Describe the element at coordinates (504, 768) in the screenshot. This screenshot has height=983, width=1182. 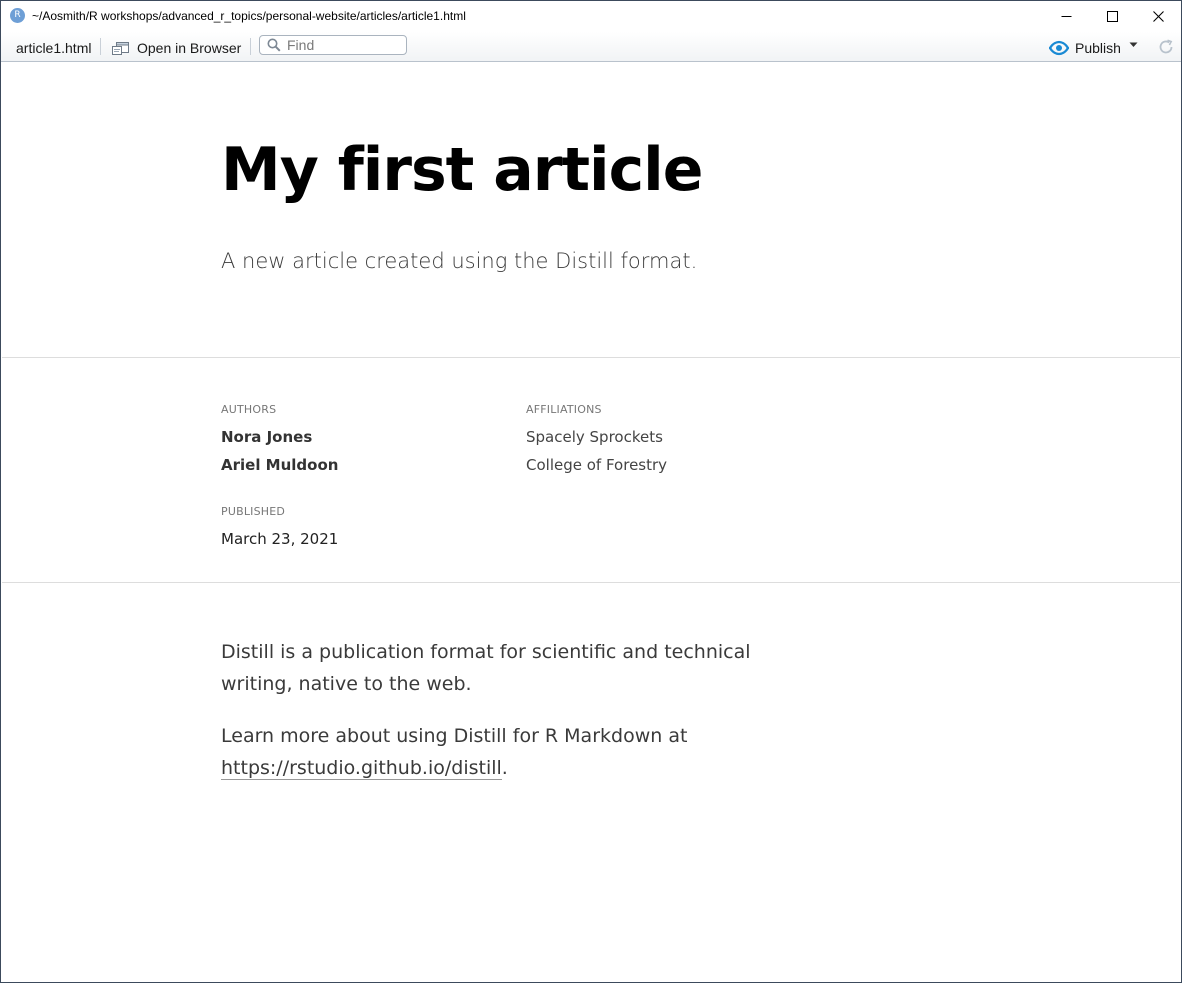
I see `body-text: .` at that location.